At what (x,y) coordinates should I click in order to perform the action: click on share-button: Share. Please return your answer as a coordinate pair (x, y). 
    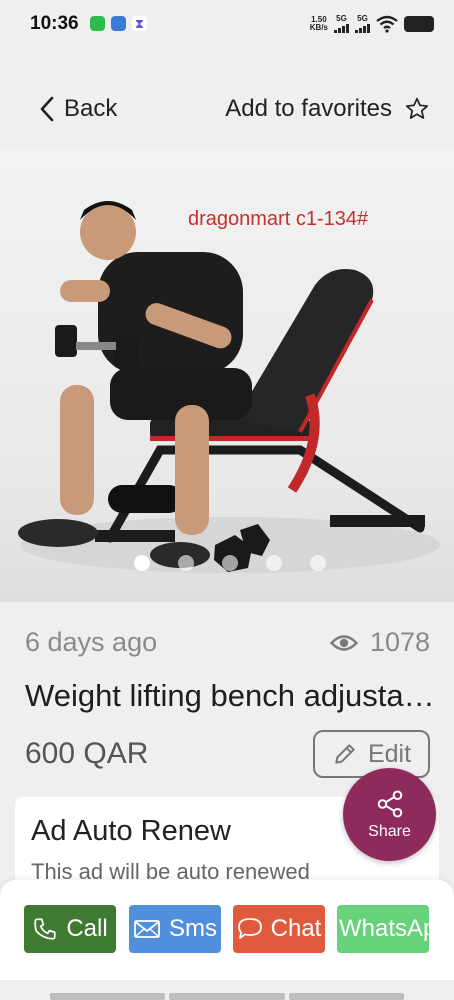
    Looking at the image, I should click on (389, 814).